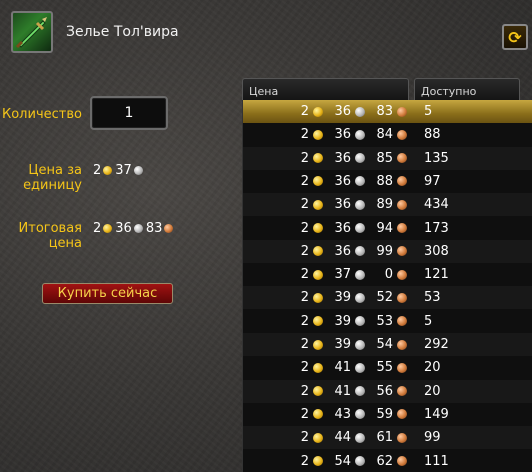 This screenshot has width=532, height=472. I want to click on unit-price-label-line2: единицу, so click(52, 185).